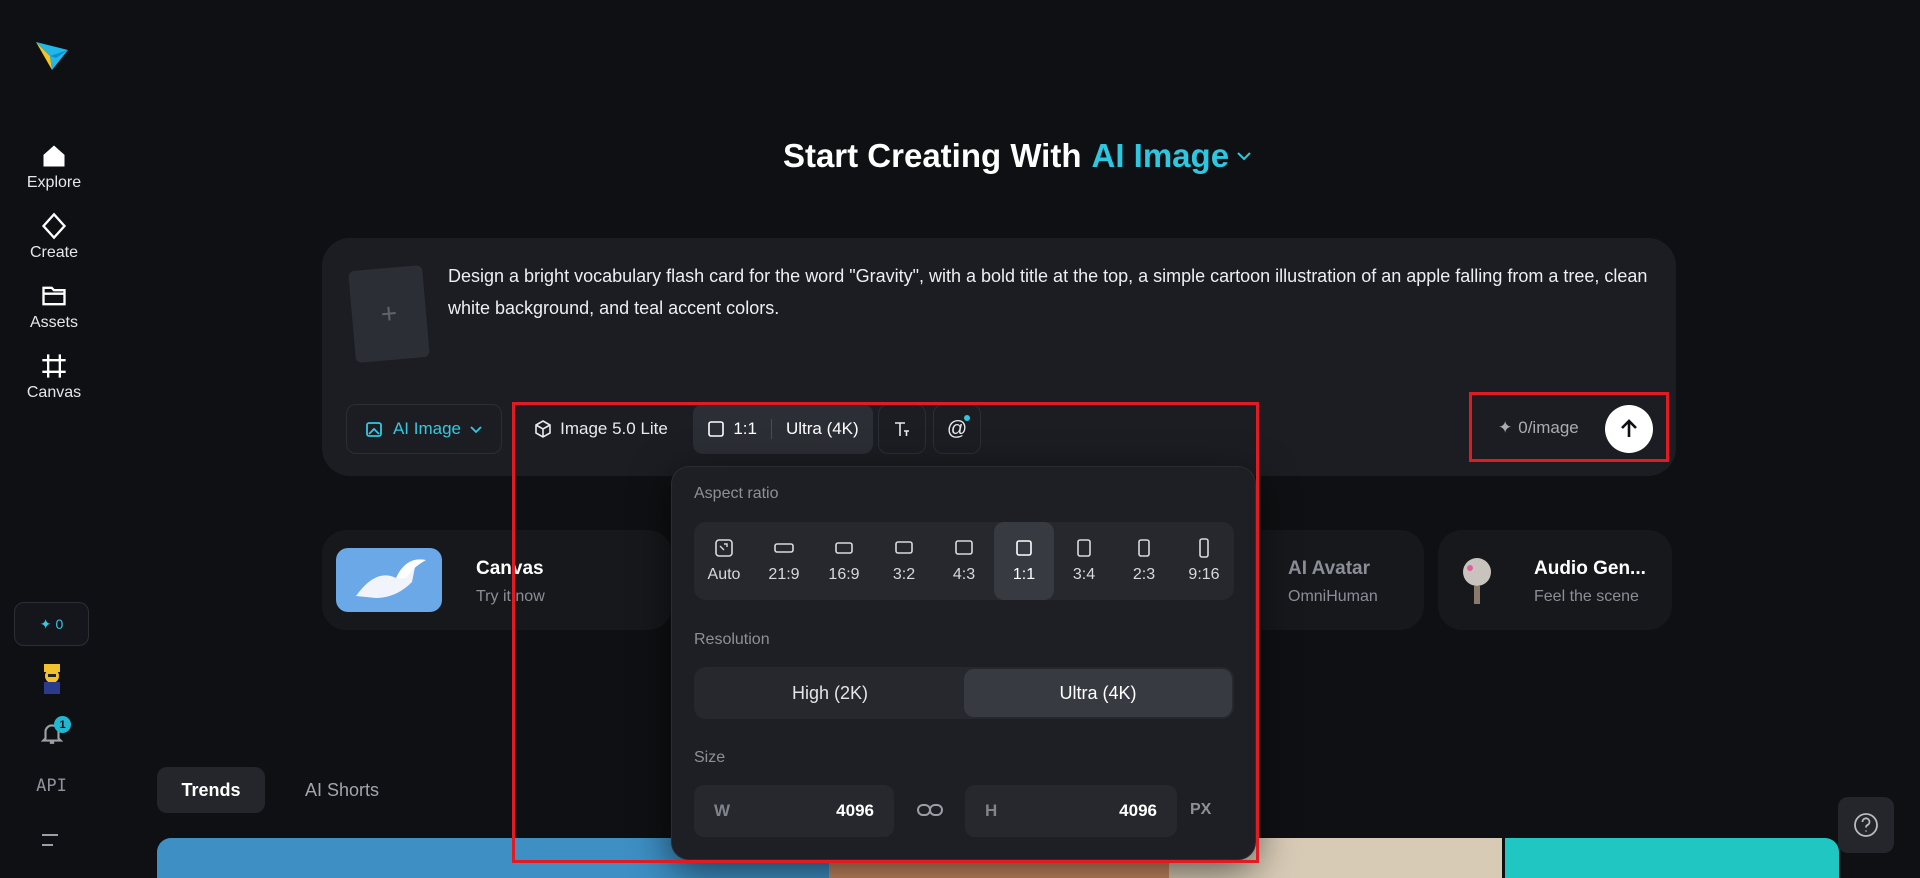 The height and width of the screenshot is (878, 1920). I want to click on model-selector: Image 5.0 Lite, so click(601, 429).